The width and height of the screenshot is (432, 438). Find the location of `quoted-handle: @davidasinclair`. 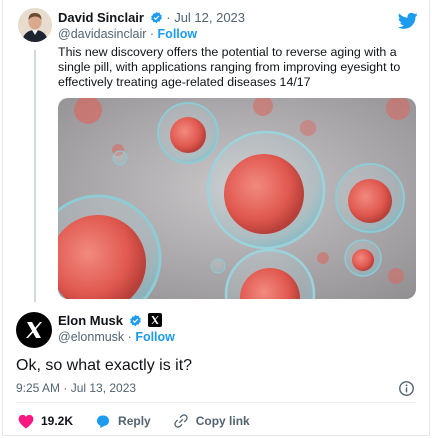

quoted-handle: @davidasinclair is located at coordinates (102, 34).